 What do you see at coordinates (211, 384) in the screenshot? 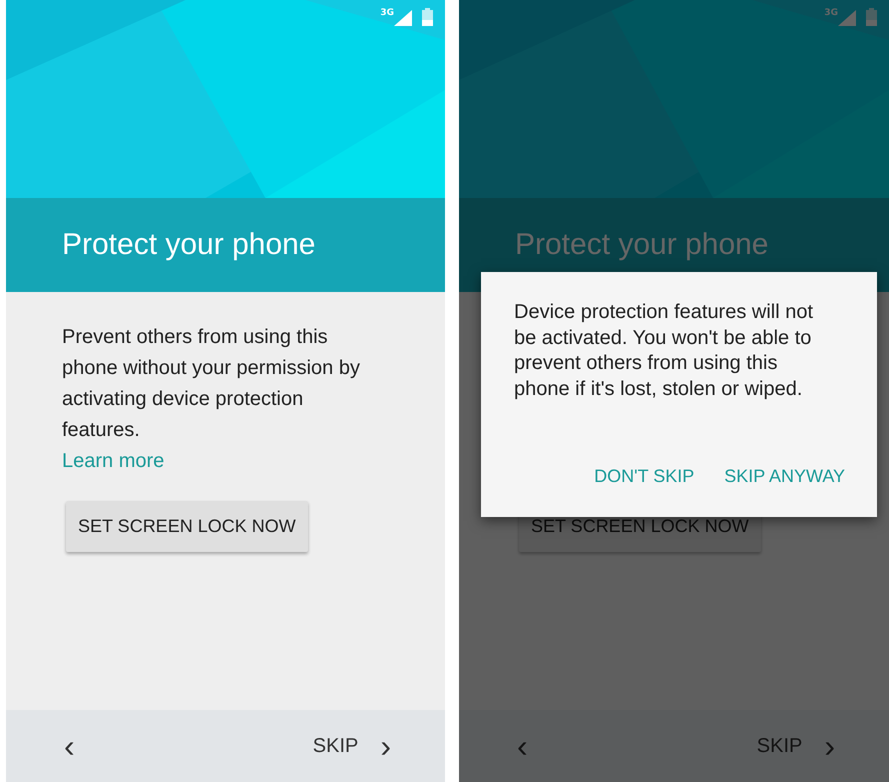
I see `description-text: Prevent others from using this phone without your permission by activating device protection features.` at bounding box center [211, 384].